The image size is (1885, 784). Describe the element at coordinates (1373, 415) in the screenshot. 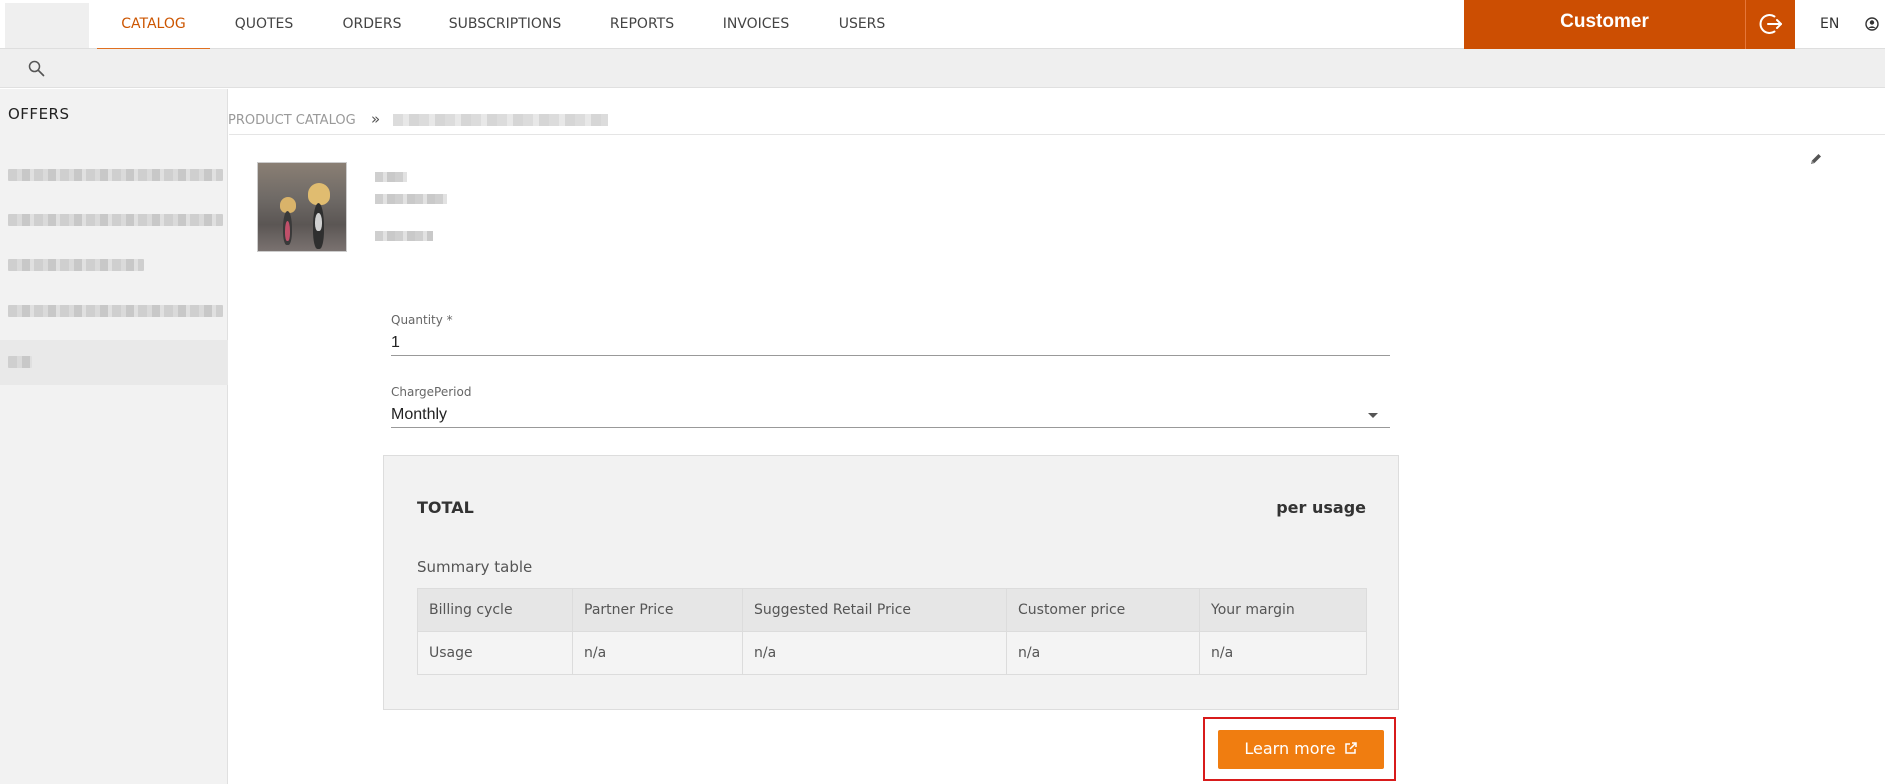

I see `chevron-down-icon` at that location.